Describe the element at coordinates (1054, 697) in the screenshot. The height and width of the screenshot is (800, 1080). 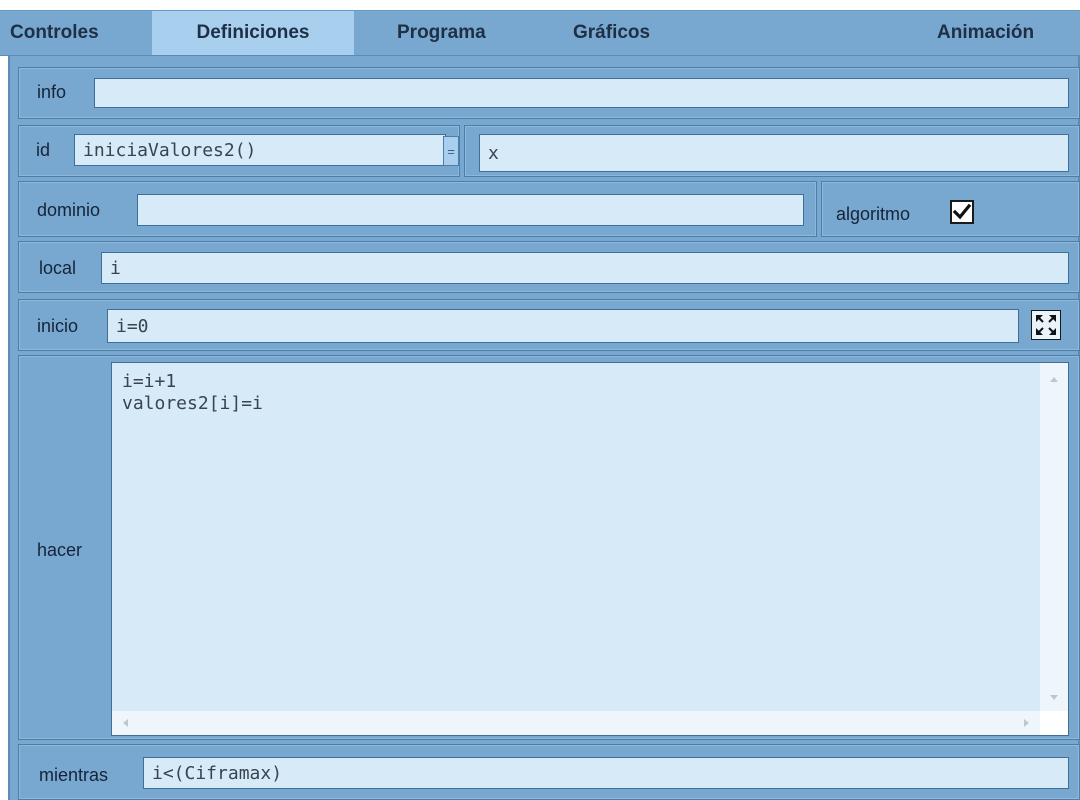
I see `scroll-down-arrow-icon` at that location.